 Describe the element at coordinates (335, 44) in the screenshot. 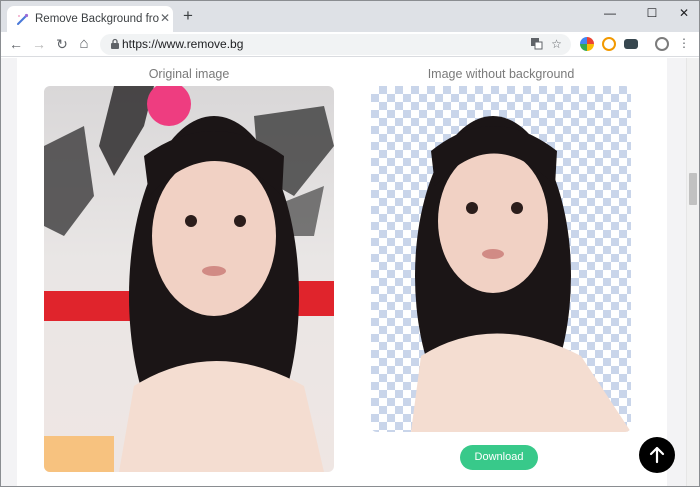

I see `address-bar: https://www.remove.bg ☆` at that location.